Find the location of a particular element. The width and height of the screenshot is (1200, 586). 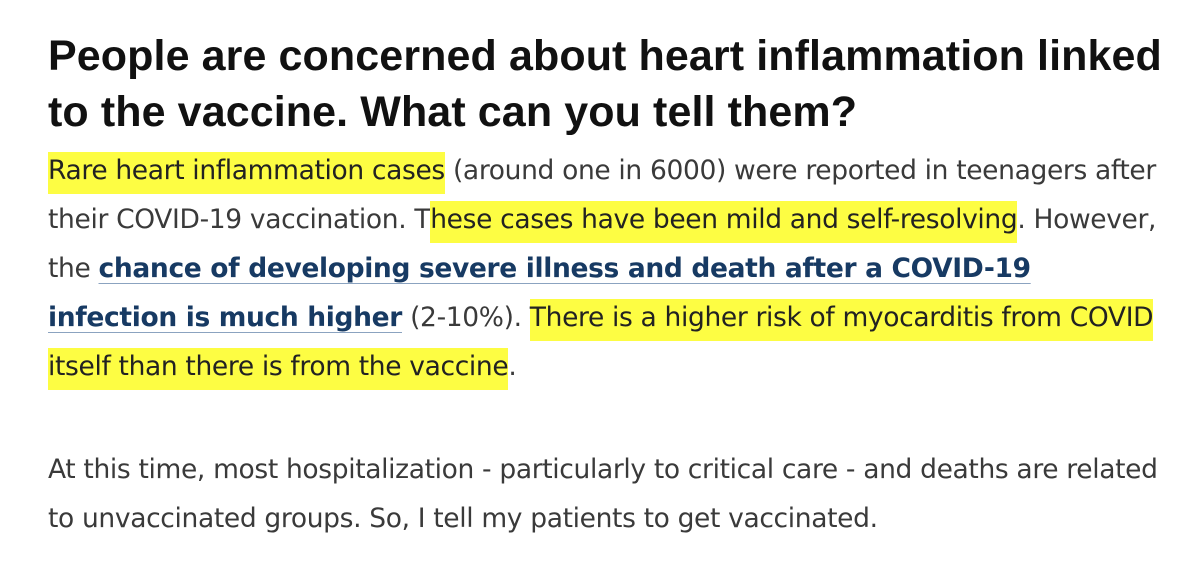

paragraph-text-segment: (2-10%). is located at coordinates (466, 317).